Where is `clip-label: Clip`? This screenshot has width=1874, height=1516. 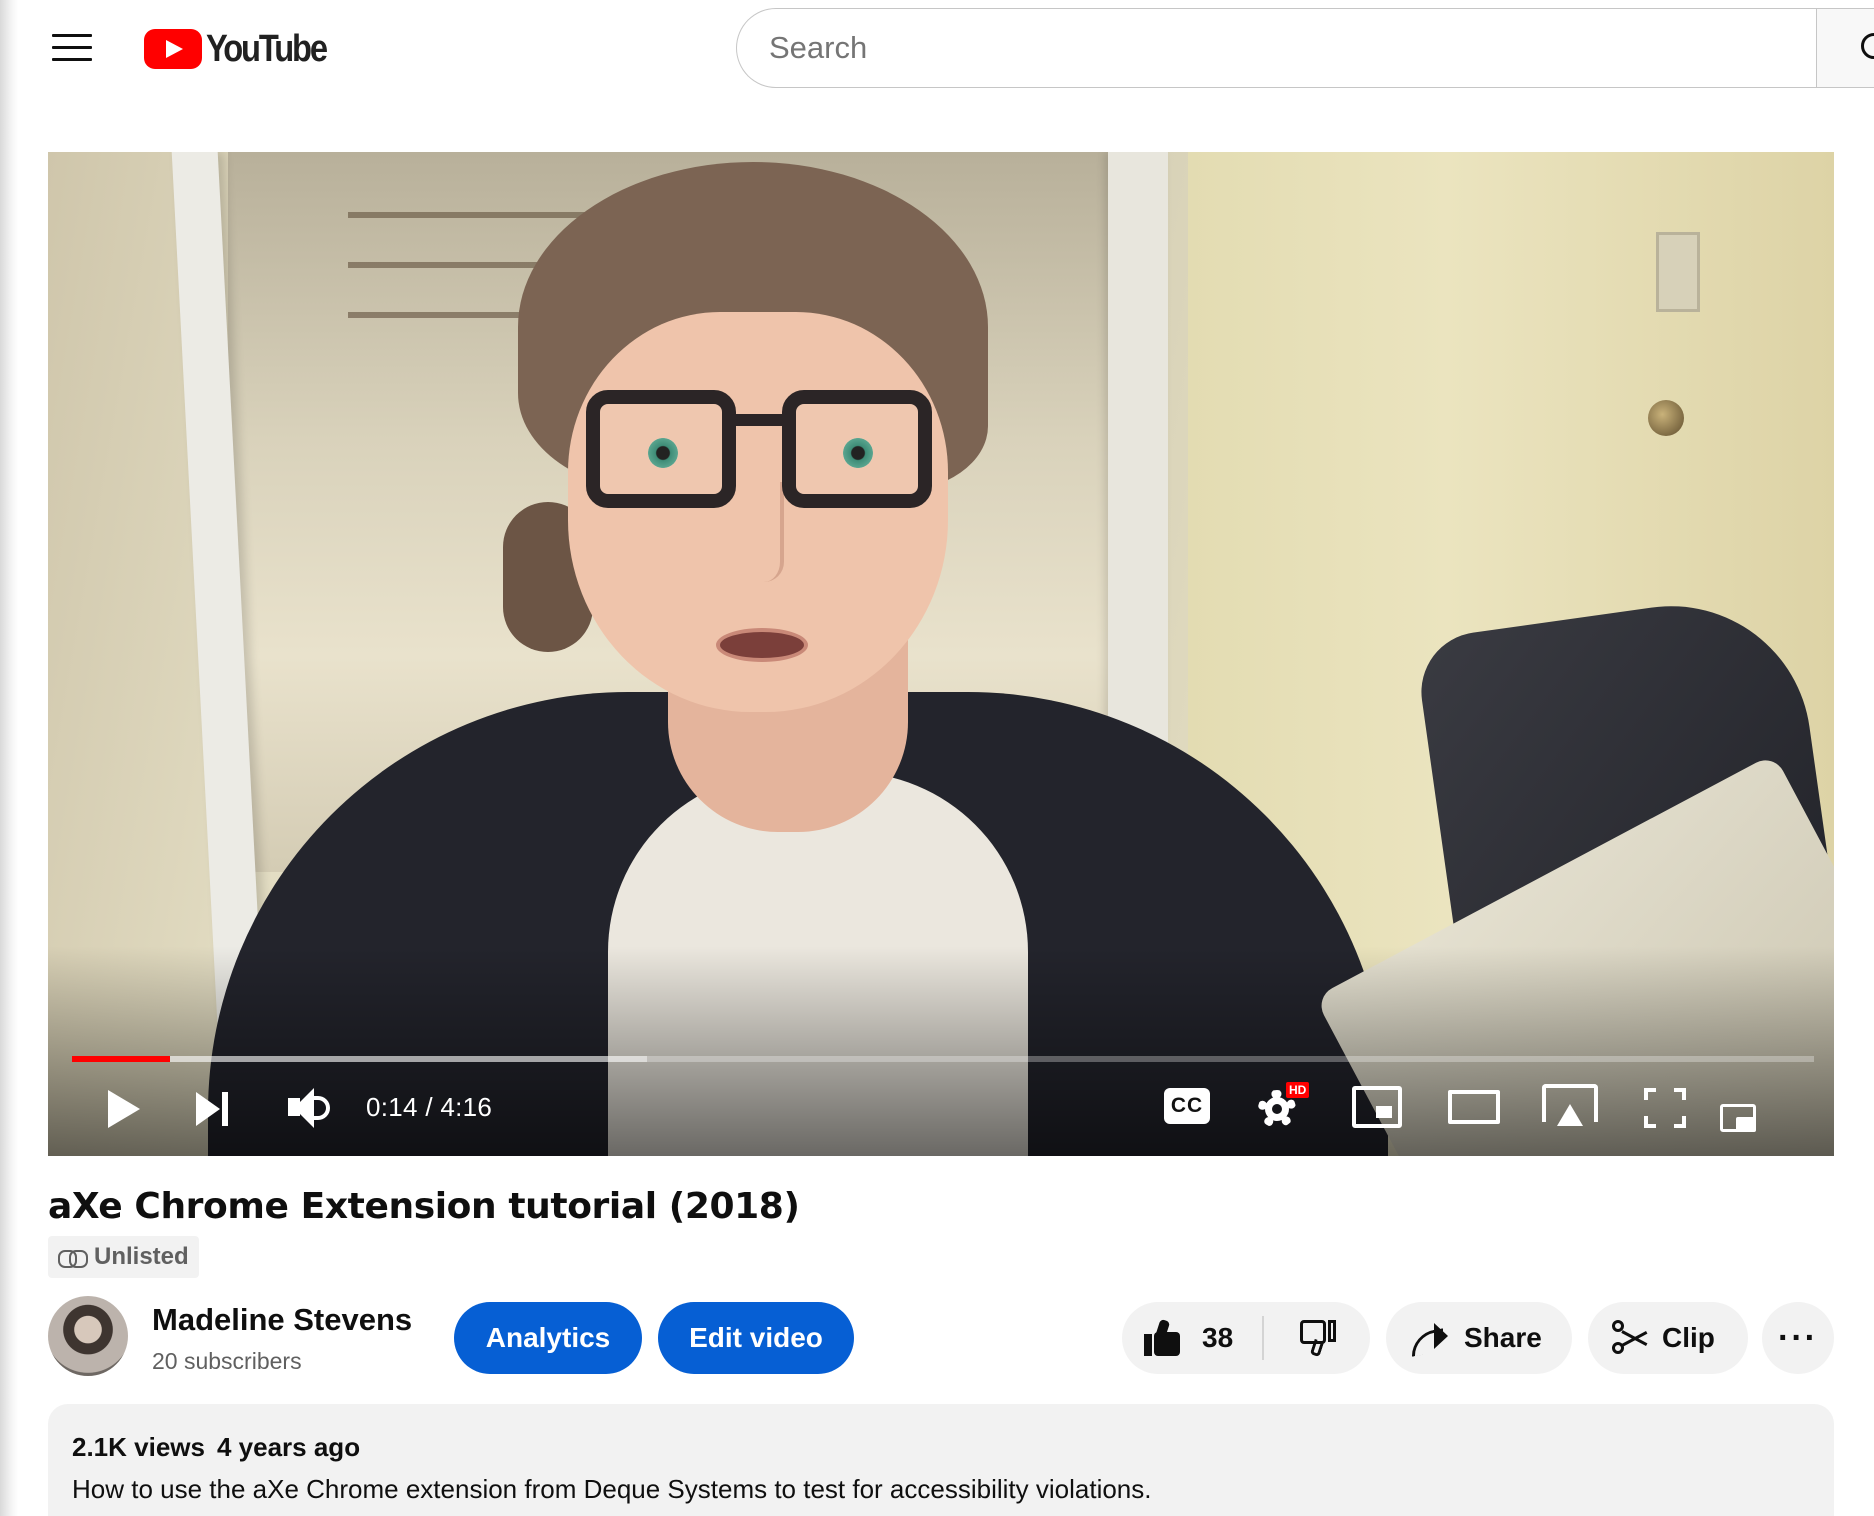 clip-label: Clip is located at coordinates (1688, 1337).